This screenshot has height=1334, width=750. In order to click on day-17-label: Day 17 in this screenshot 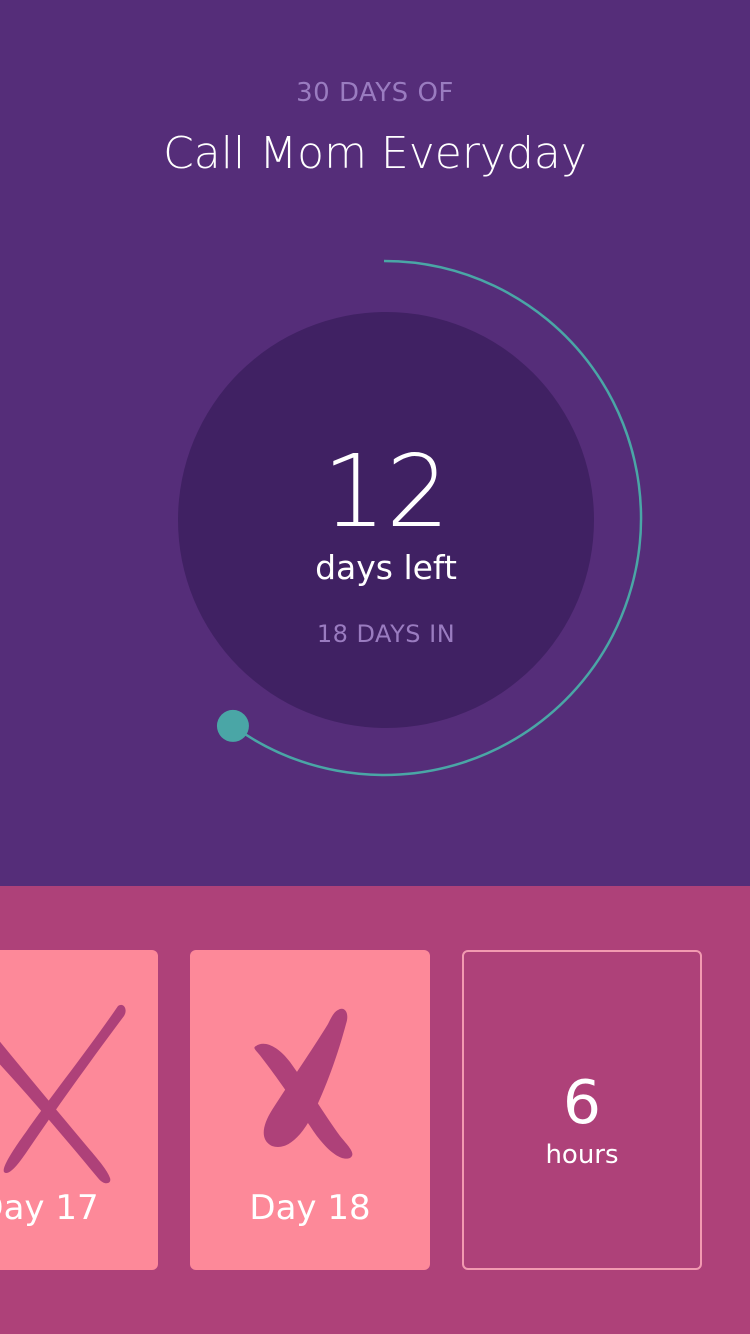, I will do `click(49, 1208)`.